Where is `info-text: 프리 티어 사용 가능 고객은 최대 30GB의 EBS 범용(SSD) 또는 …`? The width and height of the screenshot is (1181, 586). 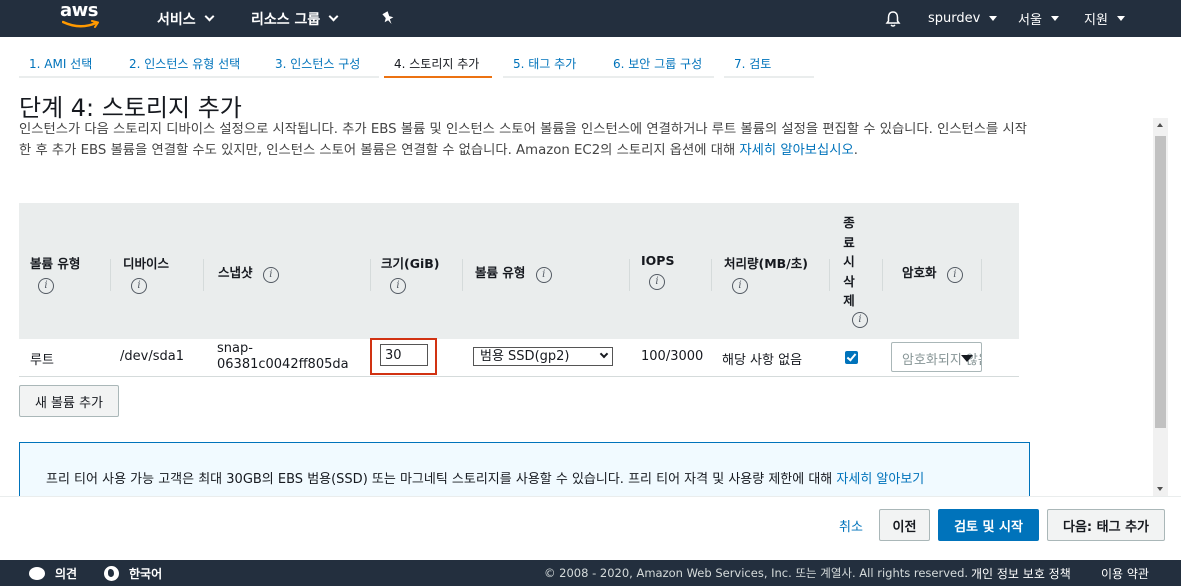 info-text: 프리 티어 사용 가능 고객은 최대 30GB의 EBS 범용(SSD) 또는 … is located at coordinates (441, 479).